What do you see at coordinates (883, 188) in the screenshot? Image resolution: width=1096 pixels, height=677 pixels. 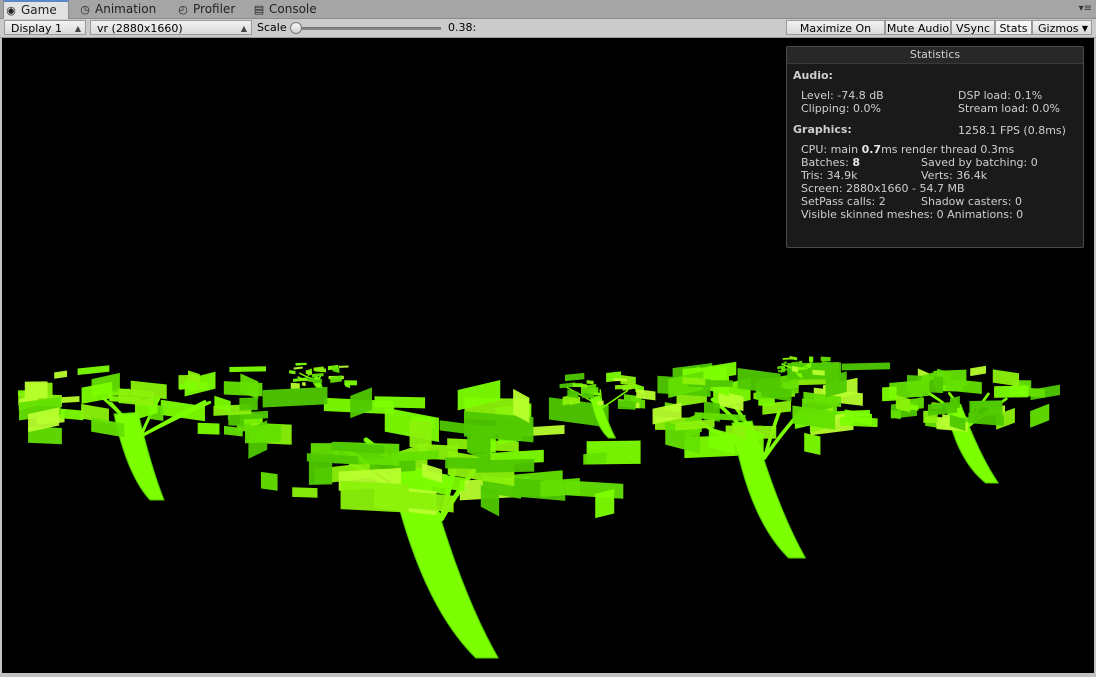 I see `screen-info: Screen: 2880x1660 - 54.7 MB` at bounding box center [883, 188].